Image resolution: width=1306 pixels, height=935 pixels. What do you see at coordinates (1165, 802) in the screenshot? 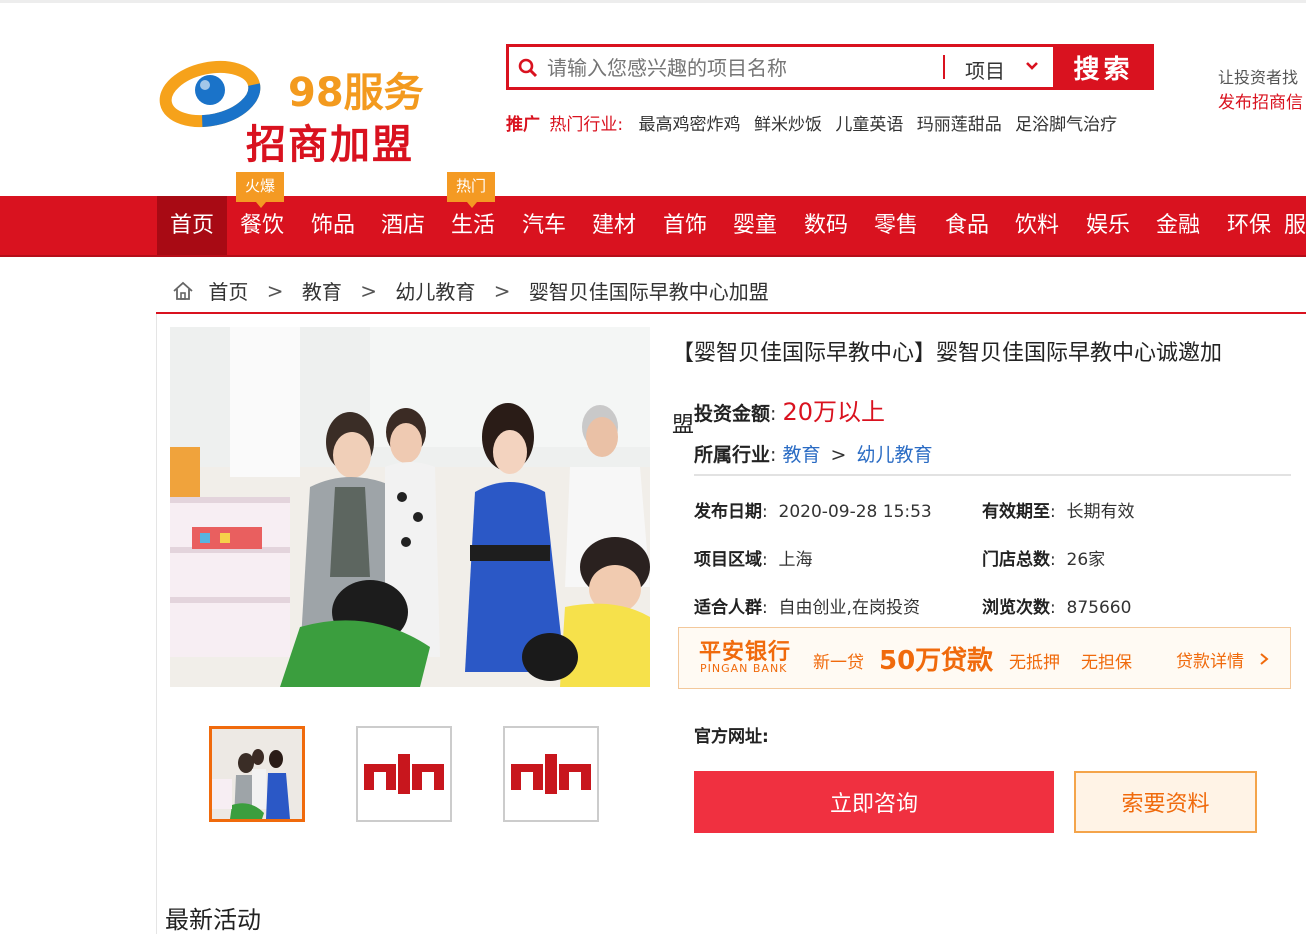
I see `request-info-button: 索要资料` at bounding box center [1165, 802].